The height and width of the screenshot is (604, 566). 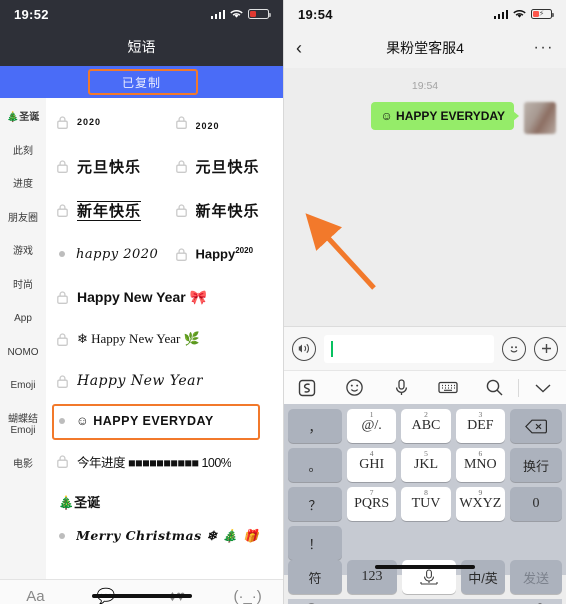 What do you see at coordinates (23, 319) in the screenshot?
I see `sidebar-item-app: App` at bounding box center [23, 319].